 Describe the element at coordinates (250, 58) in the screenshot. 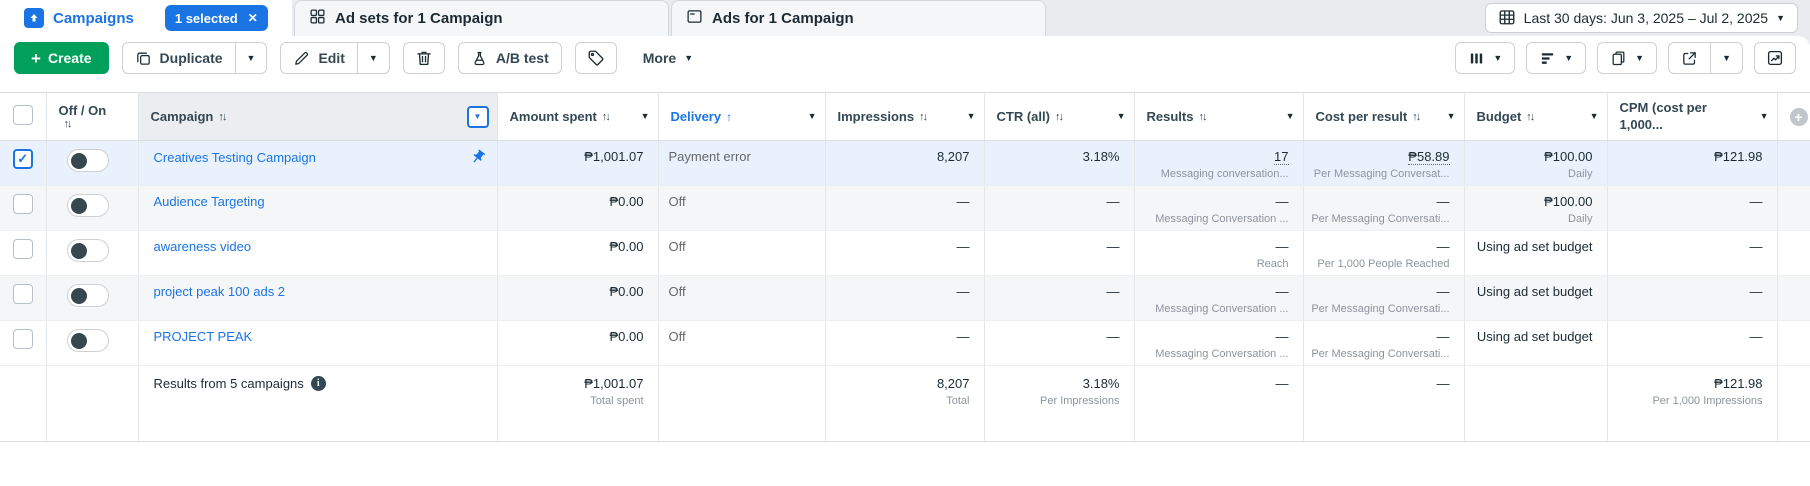

I see `duplicate-dropdown: ▼` at that location.